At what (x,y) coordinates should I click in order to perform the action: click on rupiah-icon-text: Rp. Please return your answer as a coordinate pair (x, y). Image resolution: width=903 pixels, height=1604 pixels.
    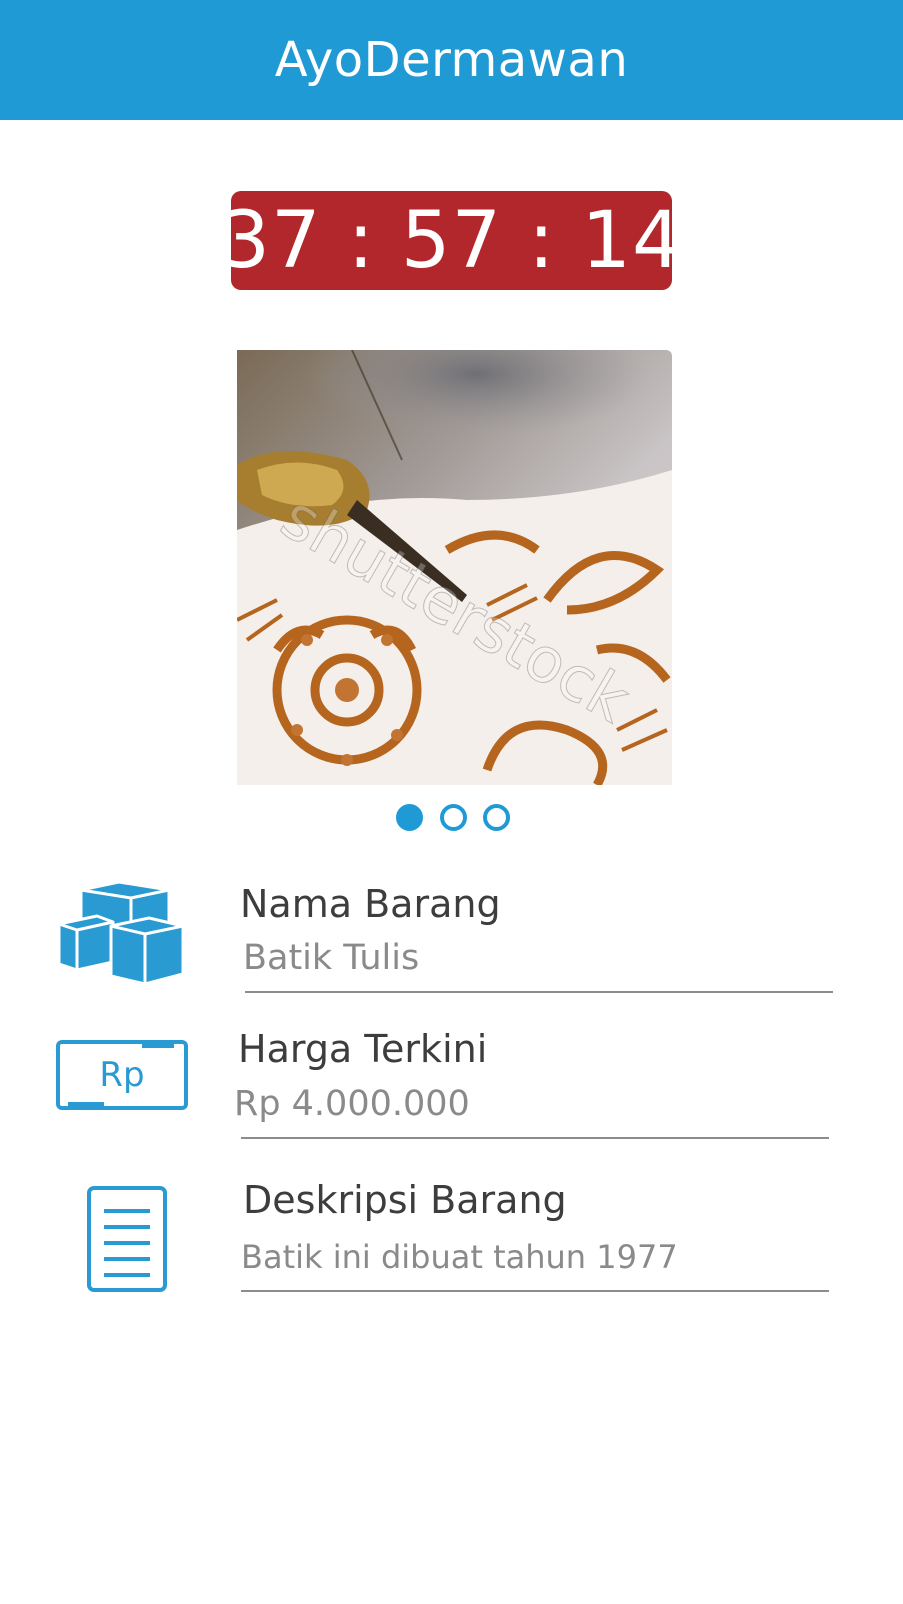
    Looking at the image, I should click on (121, 1075).